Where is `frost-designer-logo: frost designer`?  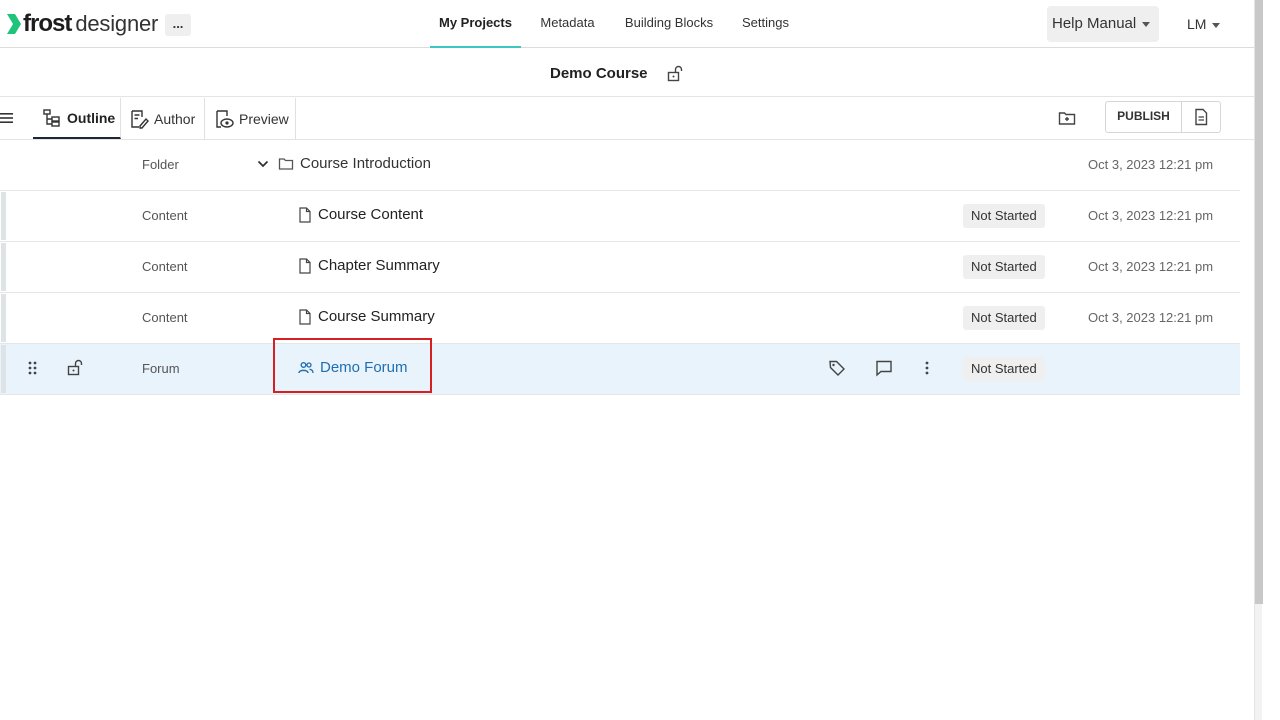
frost-designer-logo: frost designer is located at coordinates (82, 24).